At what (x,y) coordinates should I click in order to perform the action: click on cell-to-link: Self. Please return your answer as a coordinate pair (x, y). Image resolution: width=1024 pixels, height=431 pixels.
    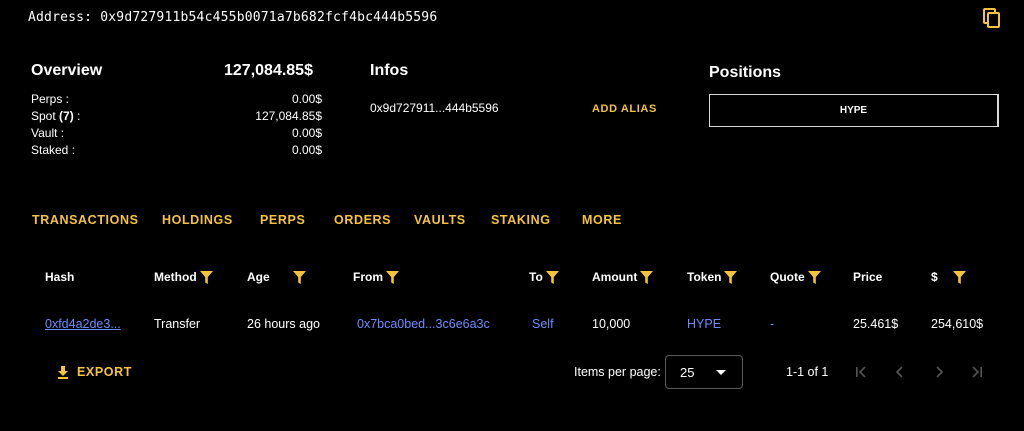
    Looking at the image, I should click on (543, 324).